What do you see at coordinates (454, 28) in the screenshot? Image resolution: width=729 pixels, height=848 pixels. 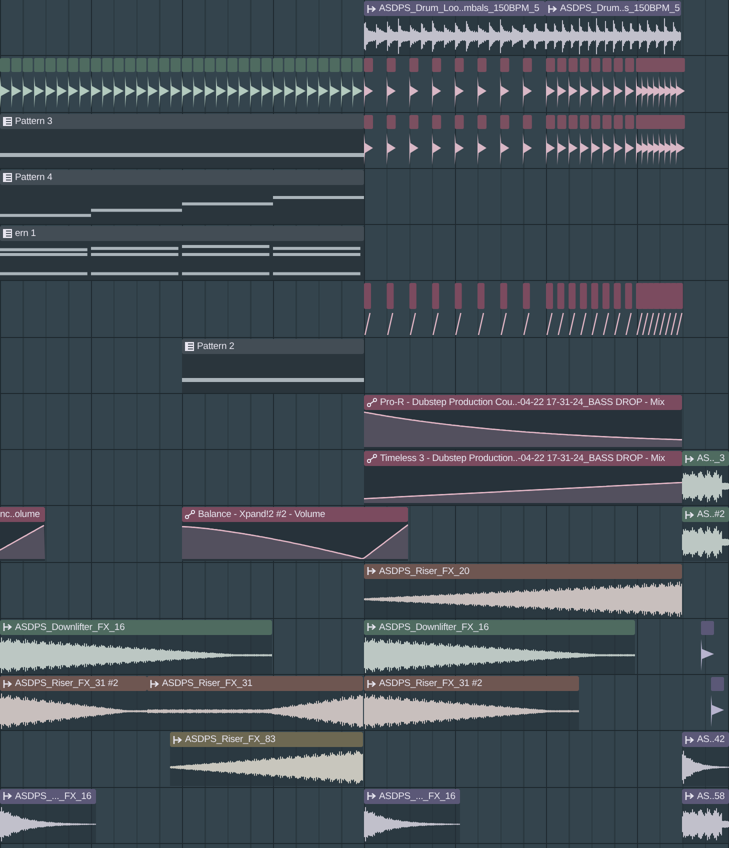 I see `audio-clip: ASDPS_Drum_Loo..mbals_150BPM_5` at bounding box center [454, 28].